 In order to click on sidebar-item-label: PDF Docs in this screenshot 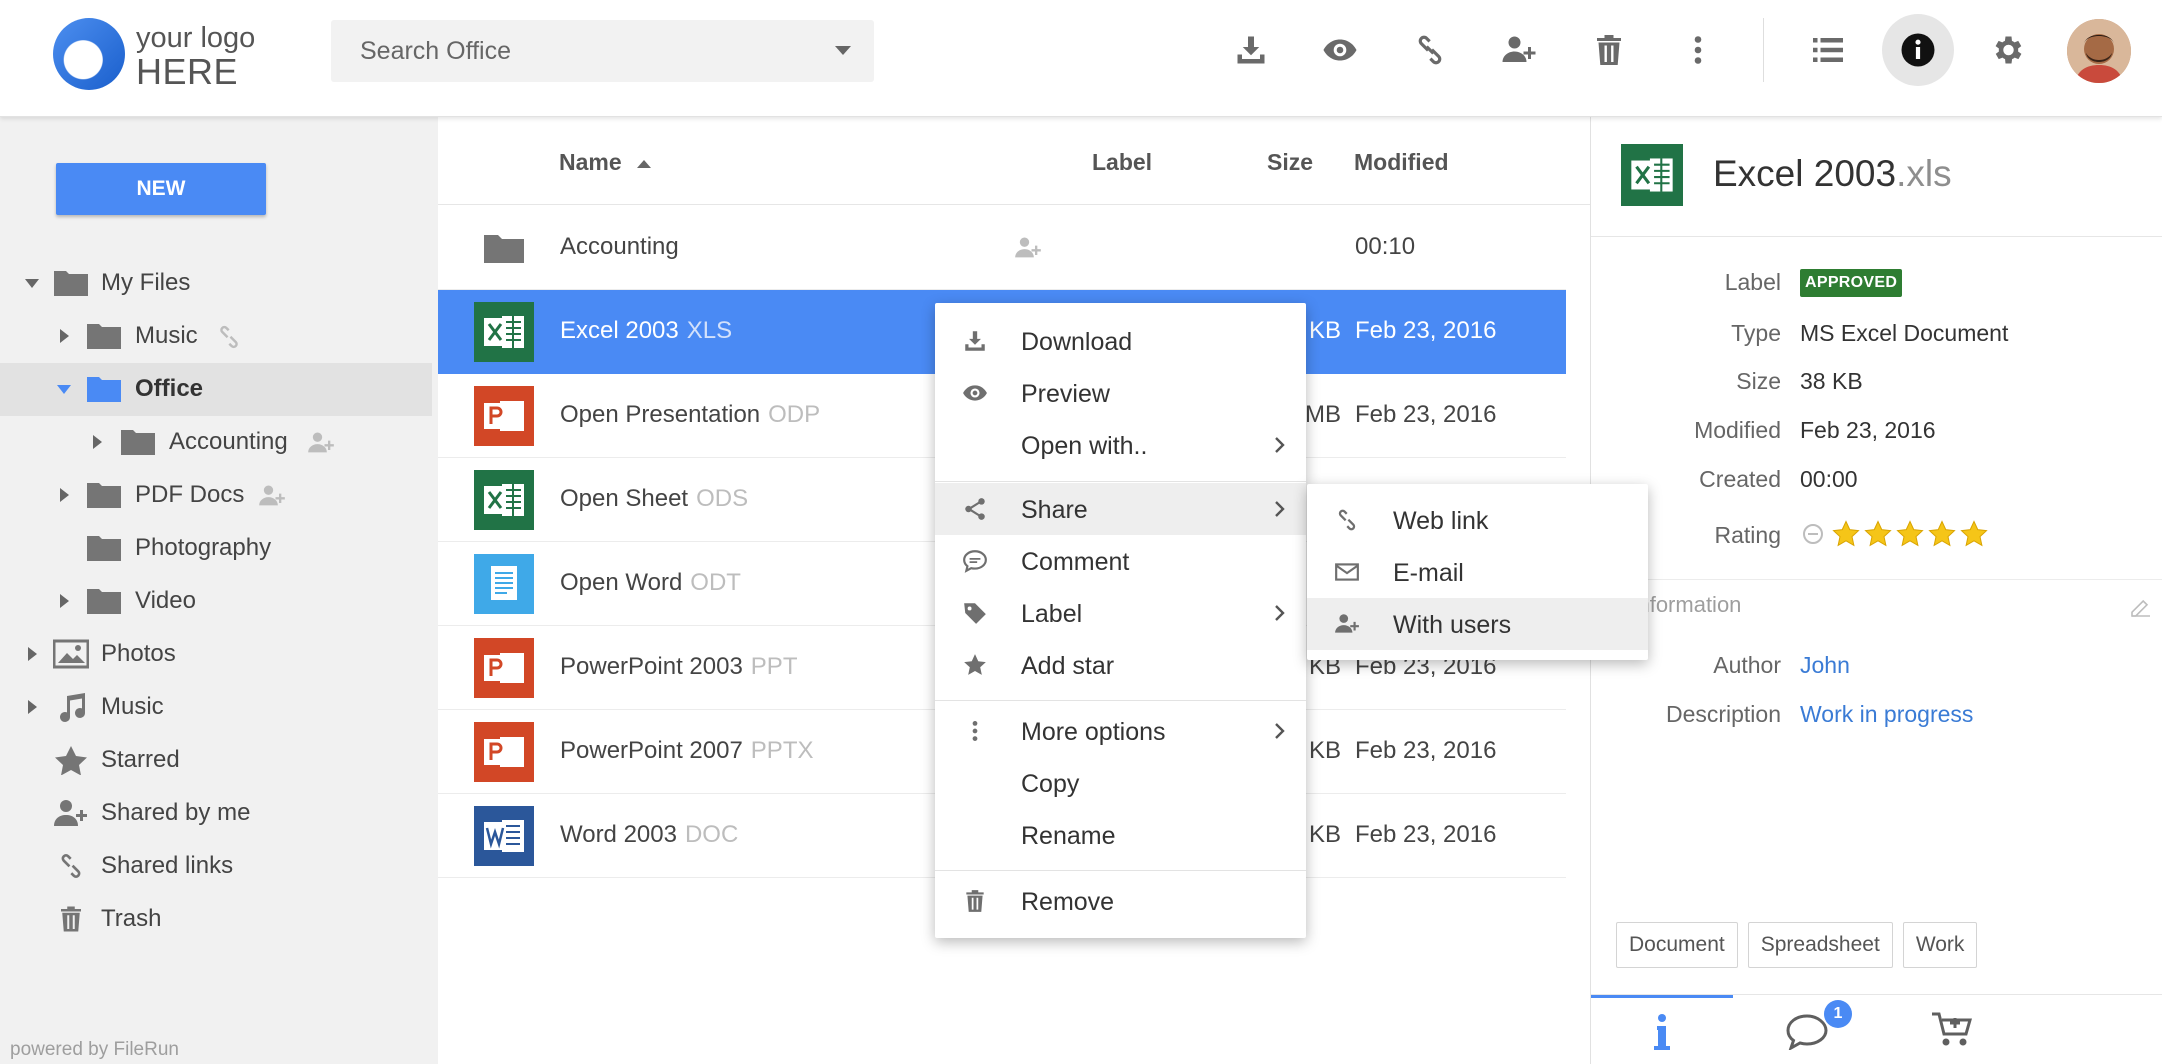, I will do `click(190, 494)`.